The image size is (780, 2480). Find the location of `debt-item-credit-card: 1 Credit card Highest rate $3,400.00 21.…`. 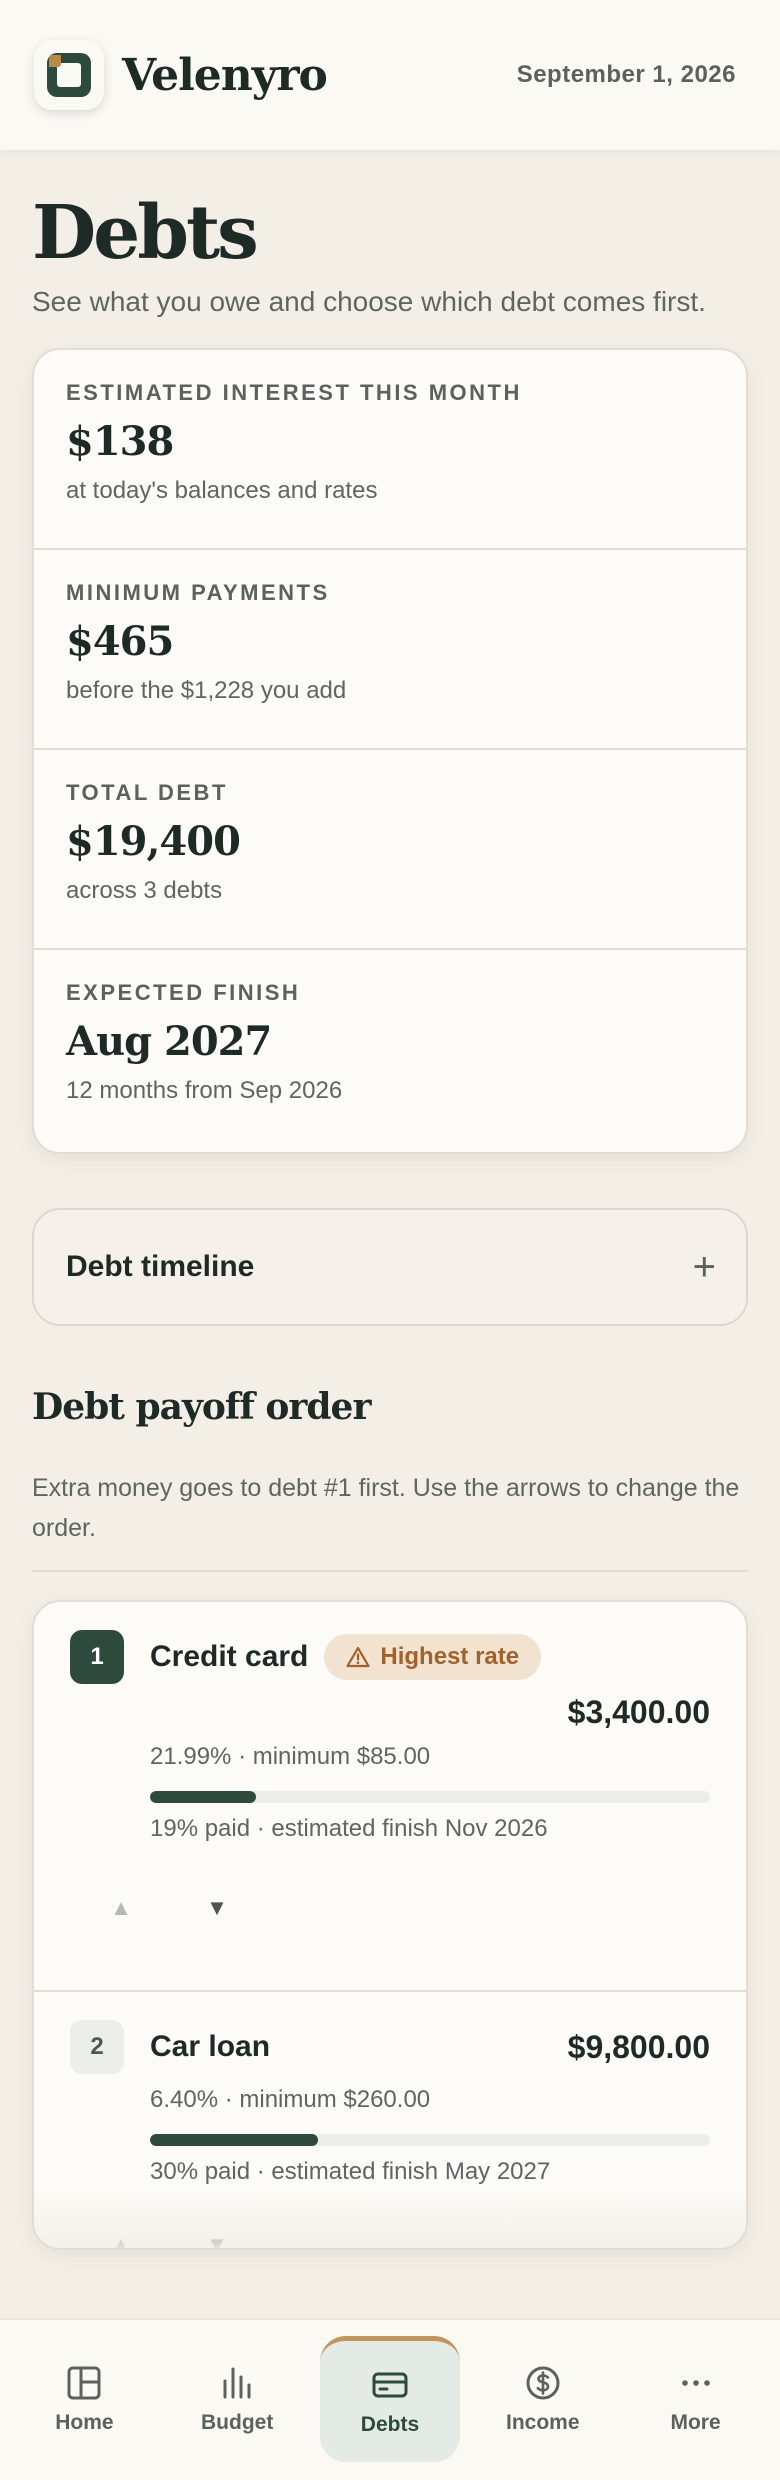

debt-item-credit-card: 1 Credit card Highest rate $3,400.00 21.… is located at coordinates (390, 1797).